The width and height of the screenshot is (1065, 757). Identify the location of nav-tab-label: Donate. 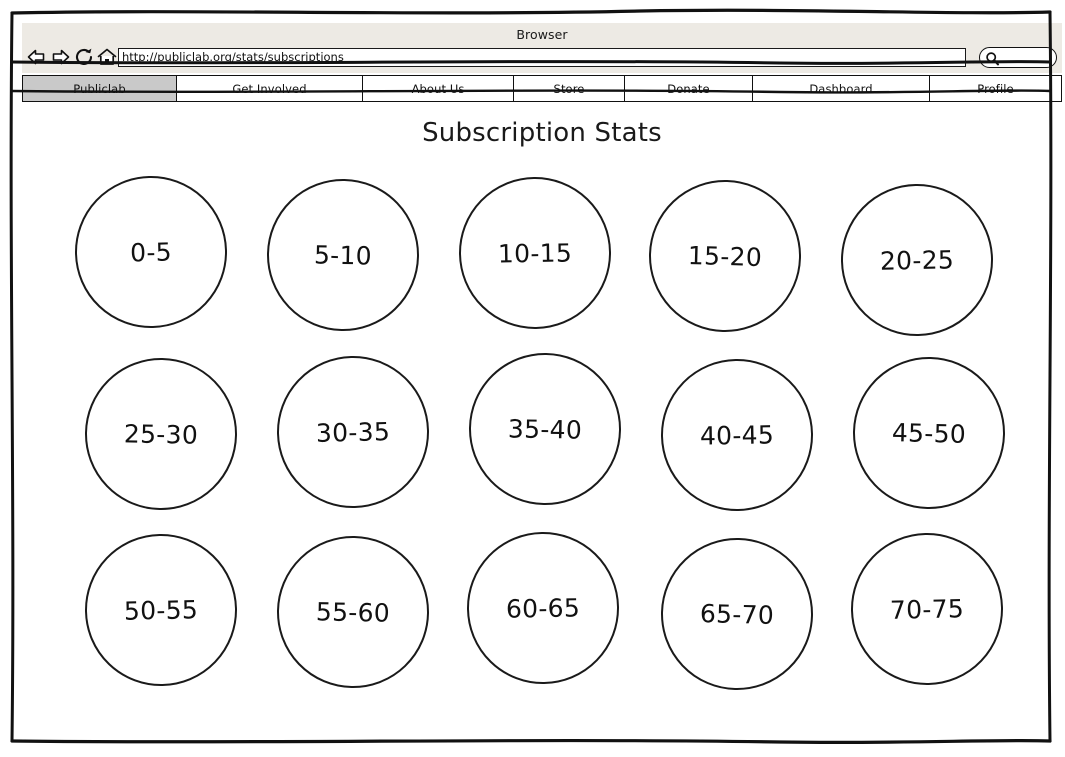
(688, 88).